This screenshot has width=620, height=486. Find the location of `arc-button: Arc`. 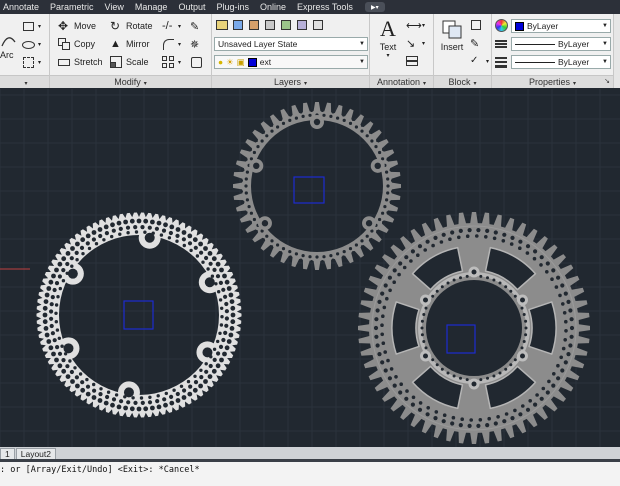

arc-button: Arc is located at coordinates (7, 55).